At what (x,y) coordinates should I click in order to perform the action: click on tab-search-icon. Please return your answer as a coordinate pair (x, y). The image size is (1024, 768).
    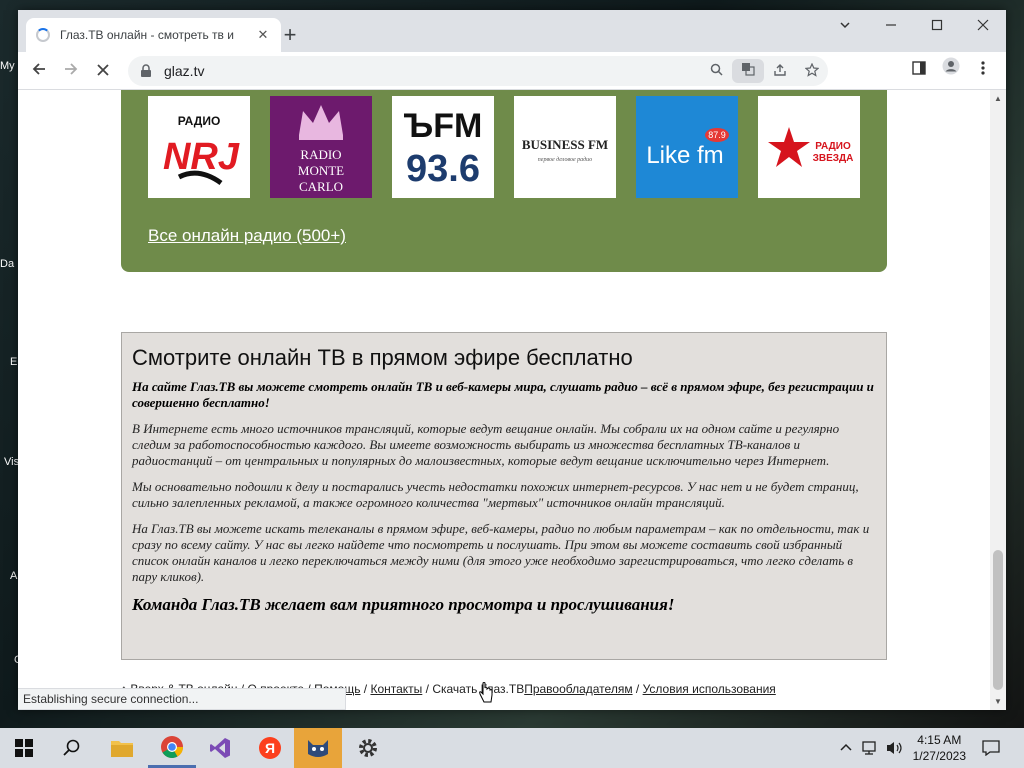
    Looking at the image, I should click on (845, 26).